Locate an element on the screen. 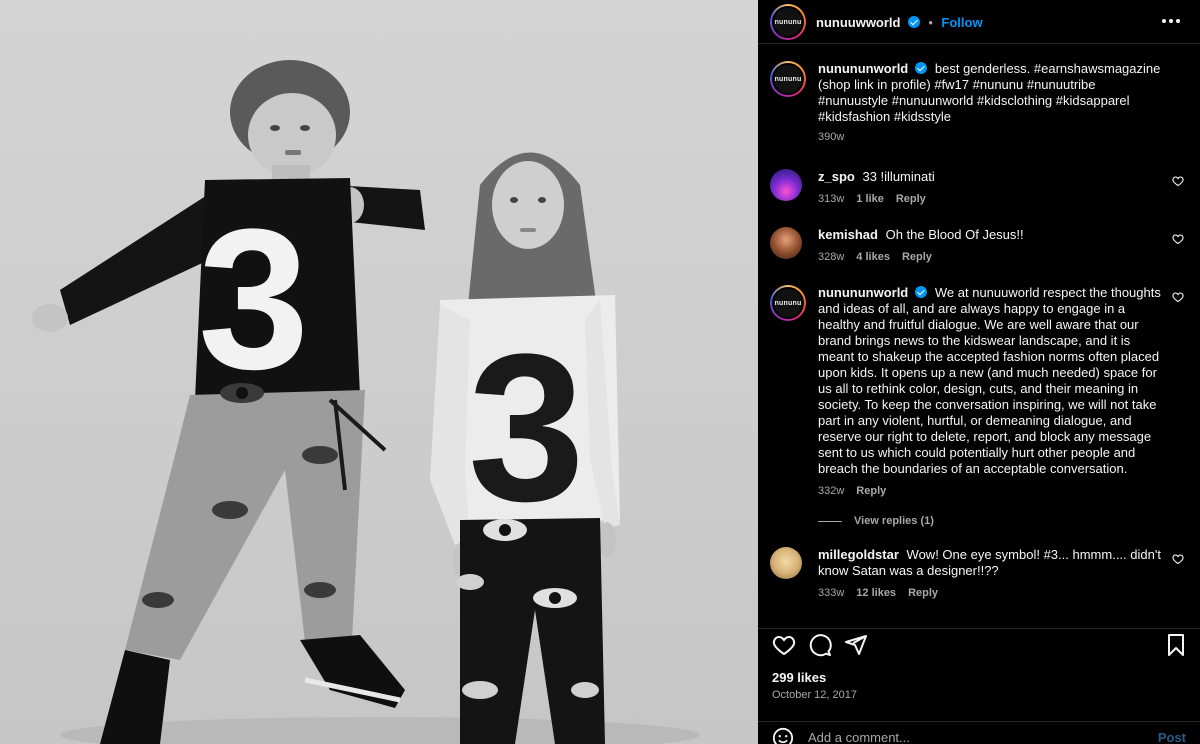  comment-text: Oh the Blood Of Jesus!! is located at coordinates (954, 234).